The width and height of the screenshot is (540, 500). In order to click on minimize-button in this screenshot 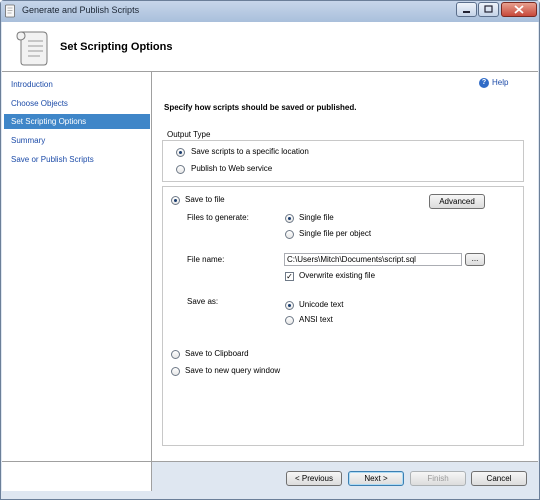, I will do `click(466, 9)`.